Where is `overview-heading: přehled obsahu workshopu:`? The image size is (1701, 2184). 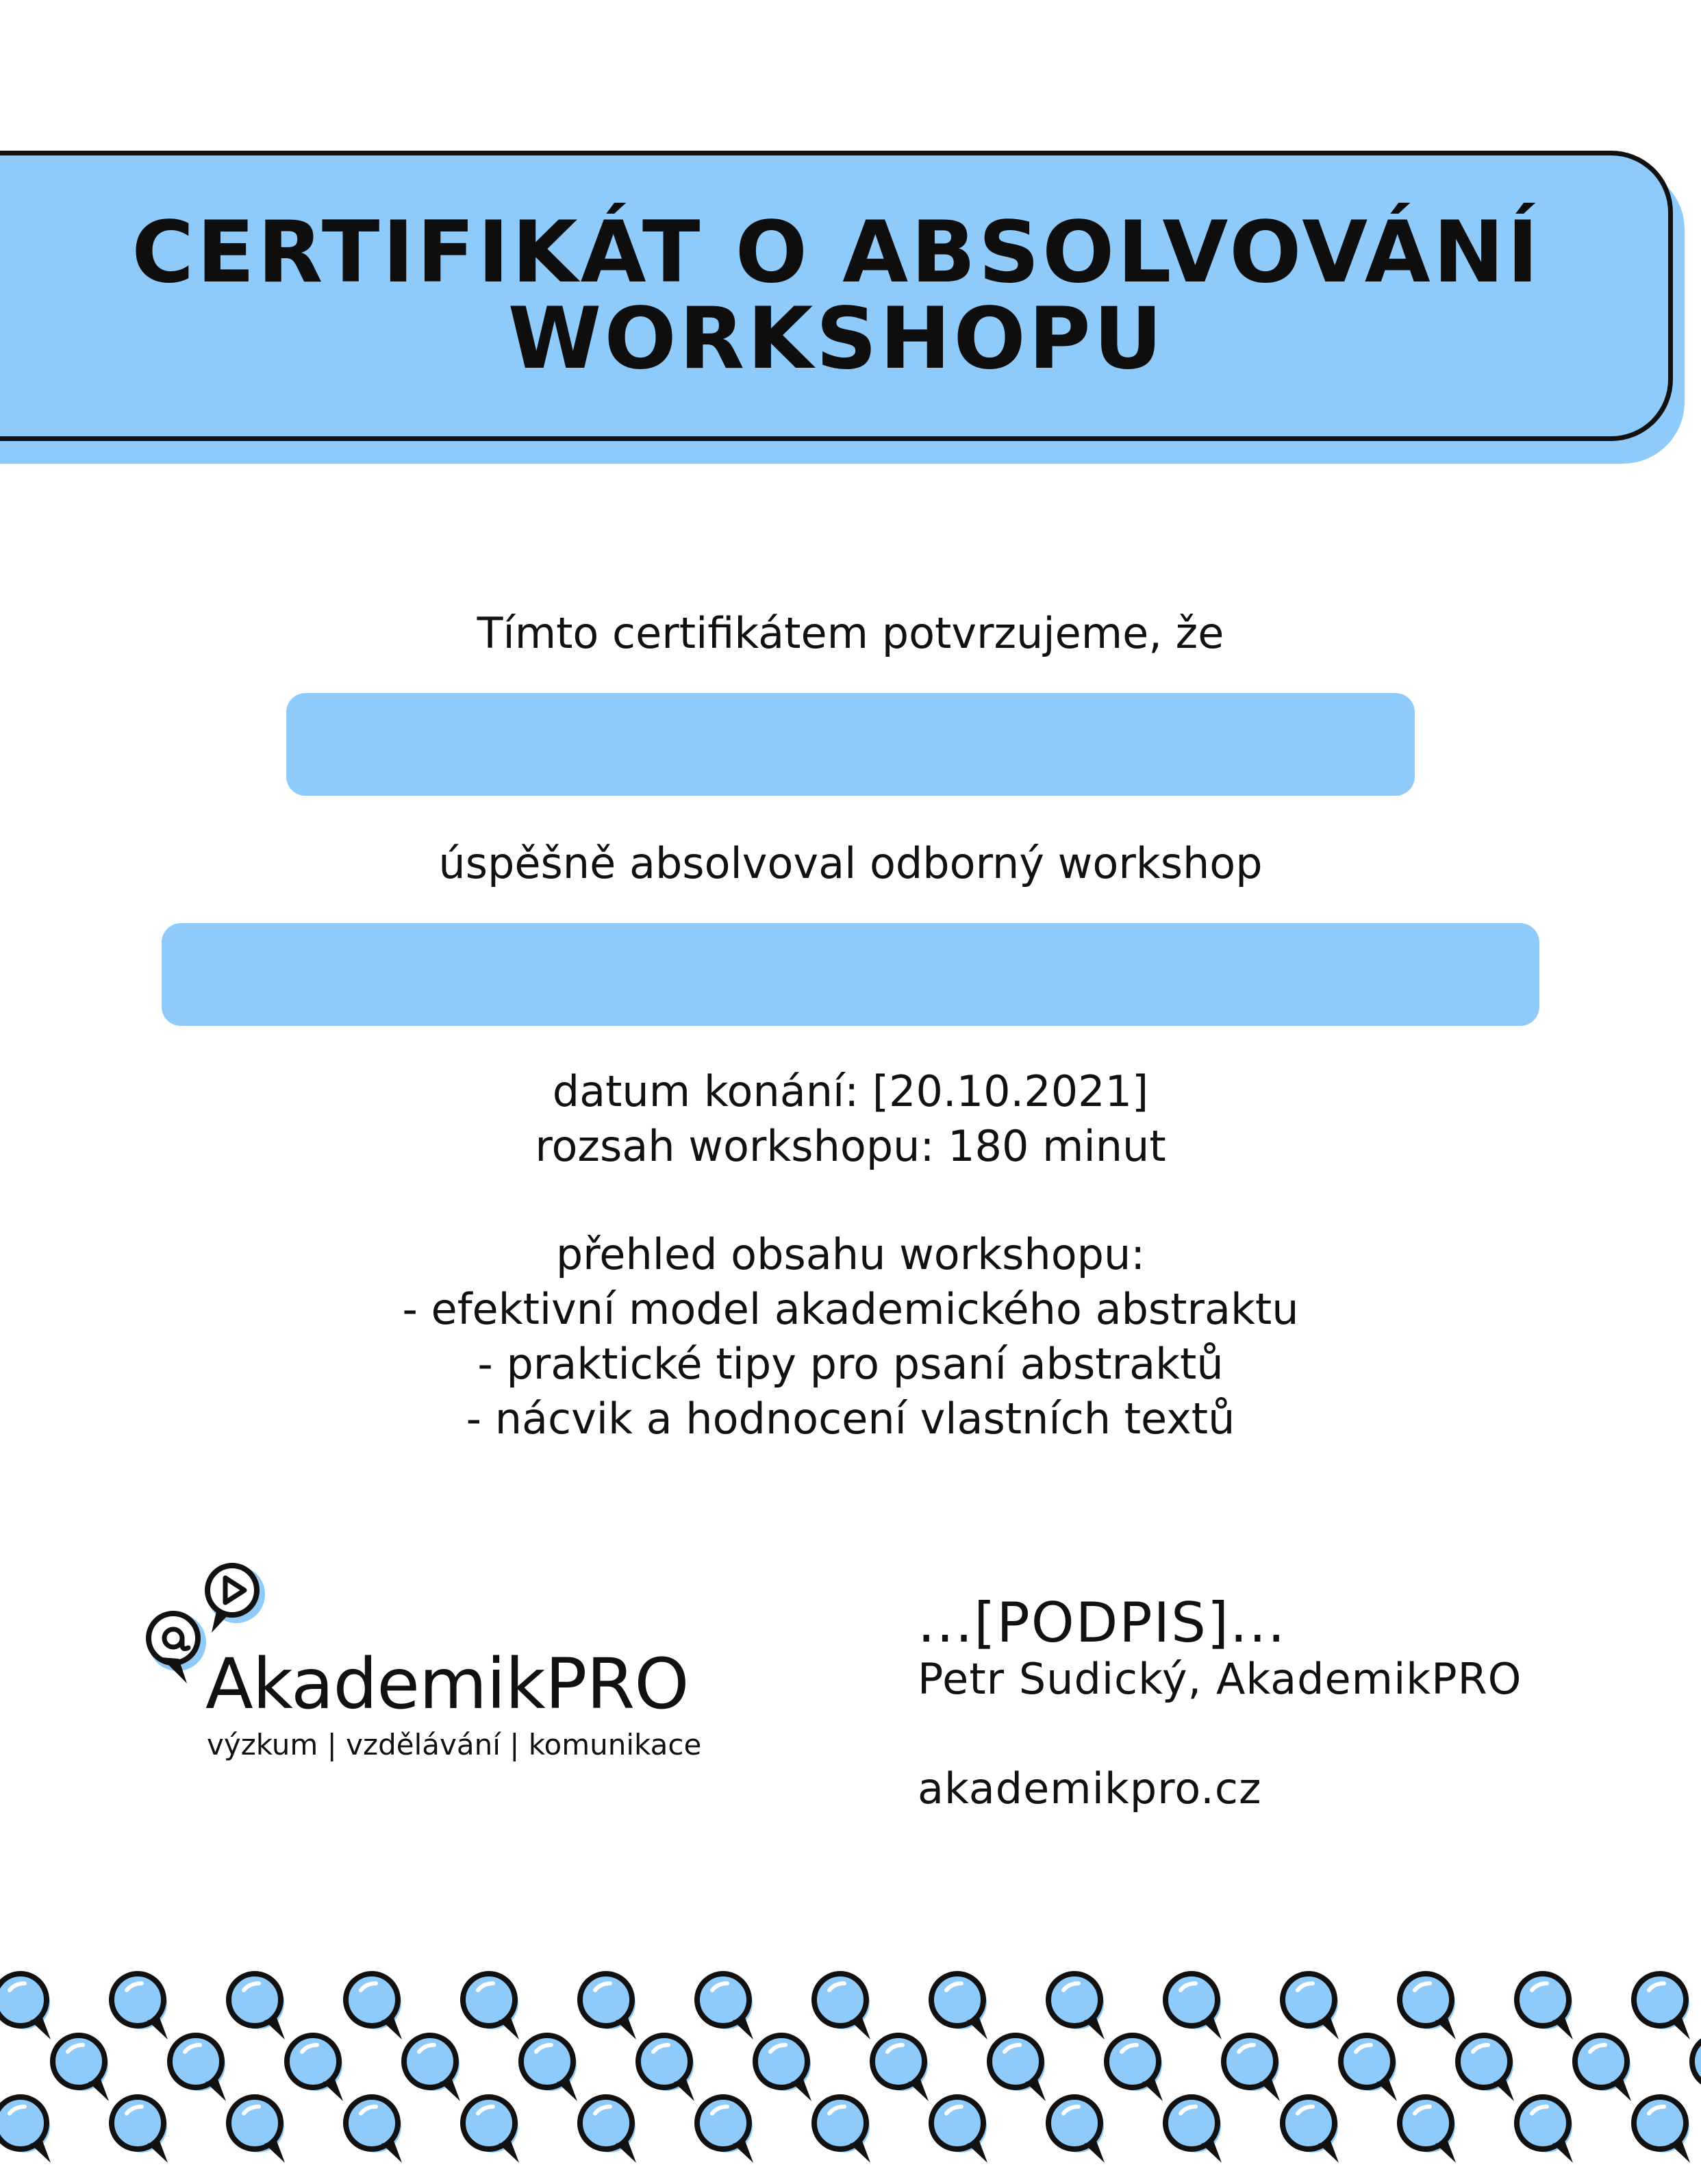
overview-heading: přehled obsahu workshopu: is located at coordinates (850, 1254).